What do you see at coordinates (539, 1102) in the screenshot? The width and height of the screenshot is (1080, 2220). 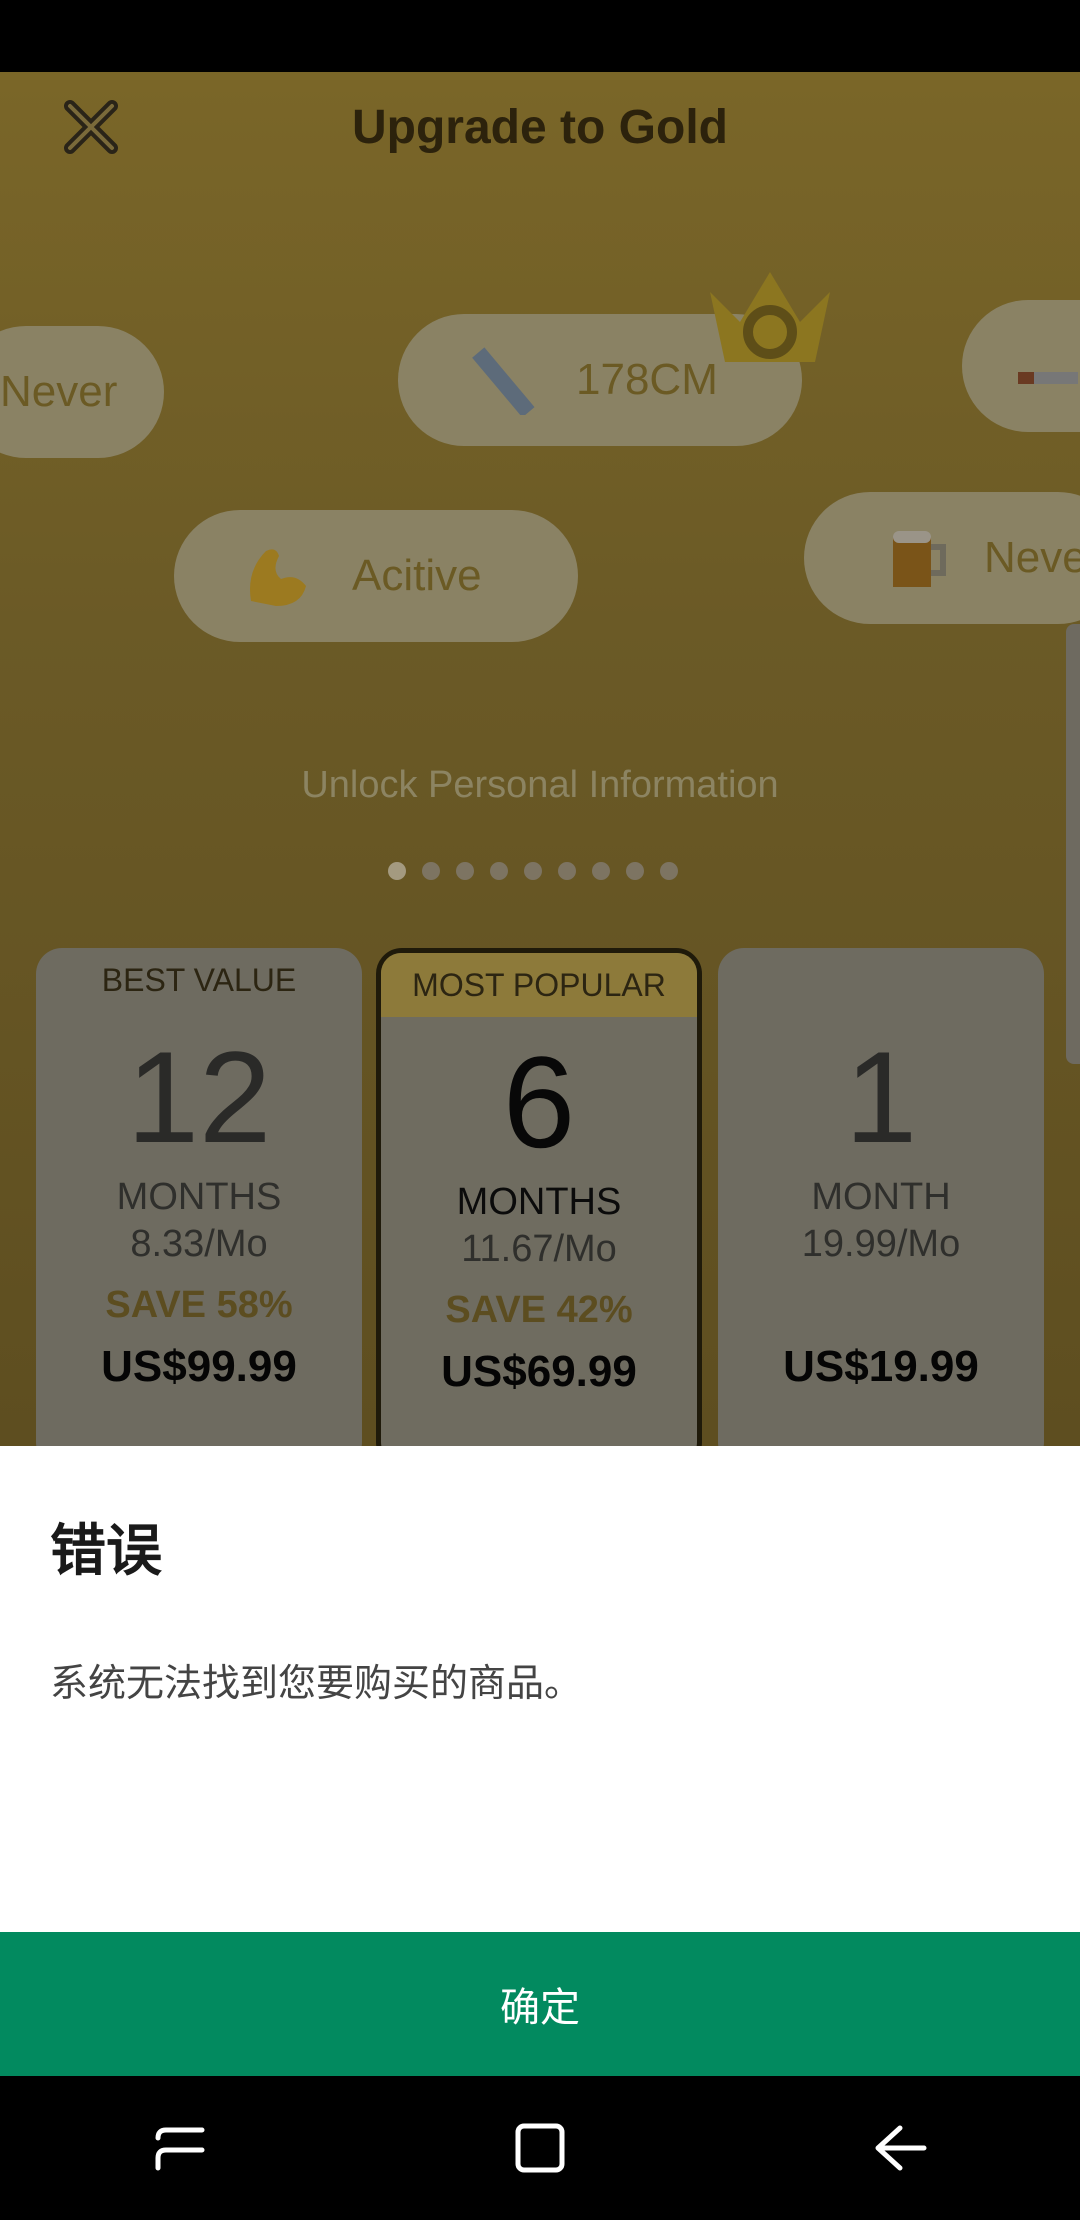 I see `plan-duration: 6` at bounding box center [539, 1102].